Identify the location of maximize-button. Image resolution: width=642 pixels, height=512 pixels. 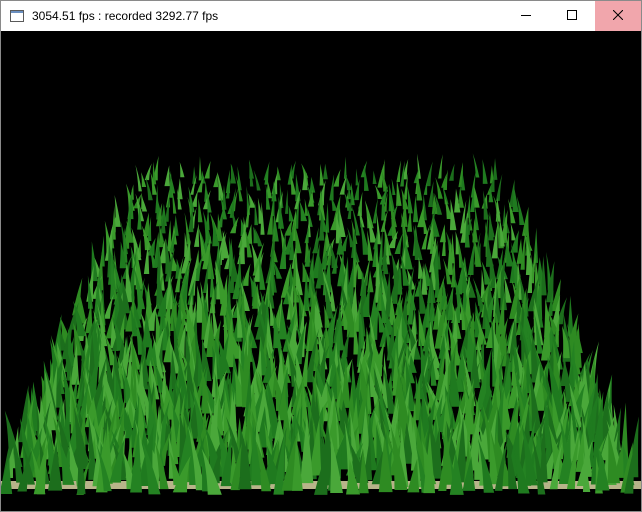
(572, 16).